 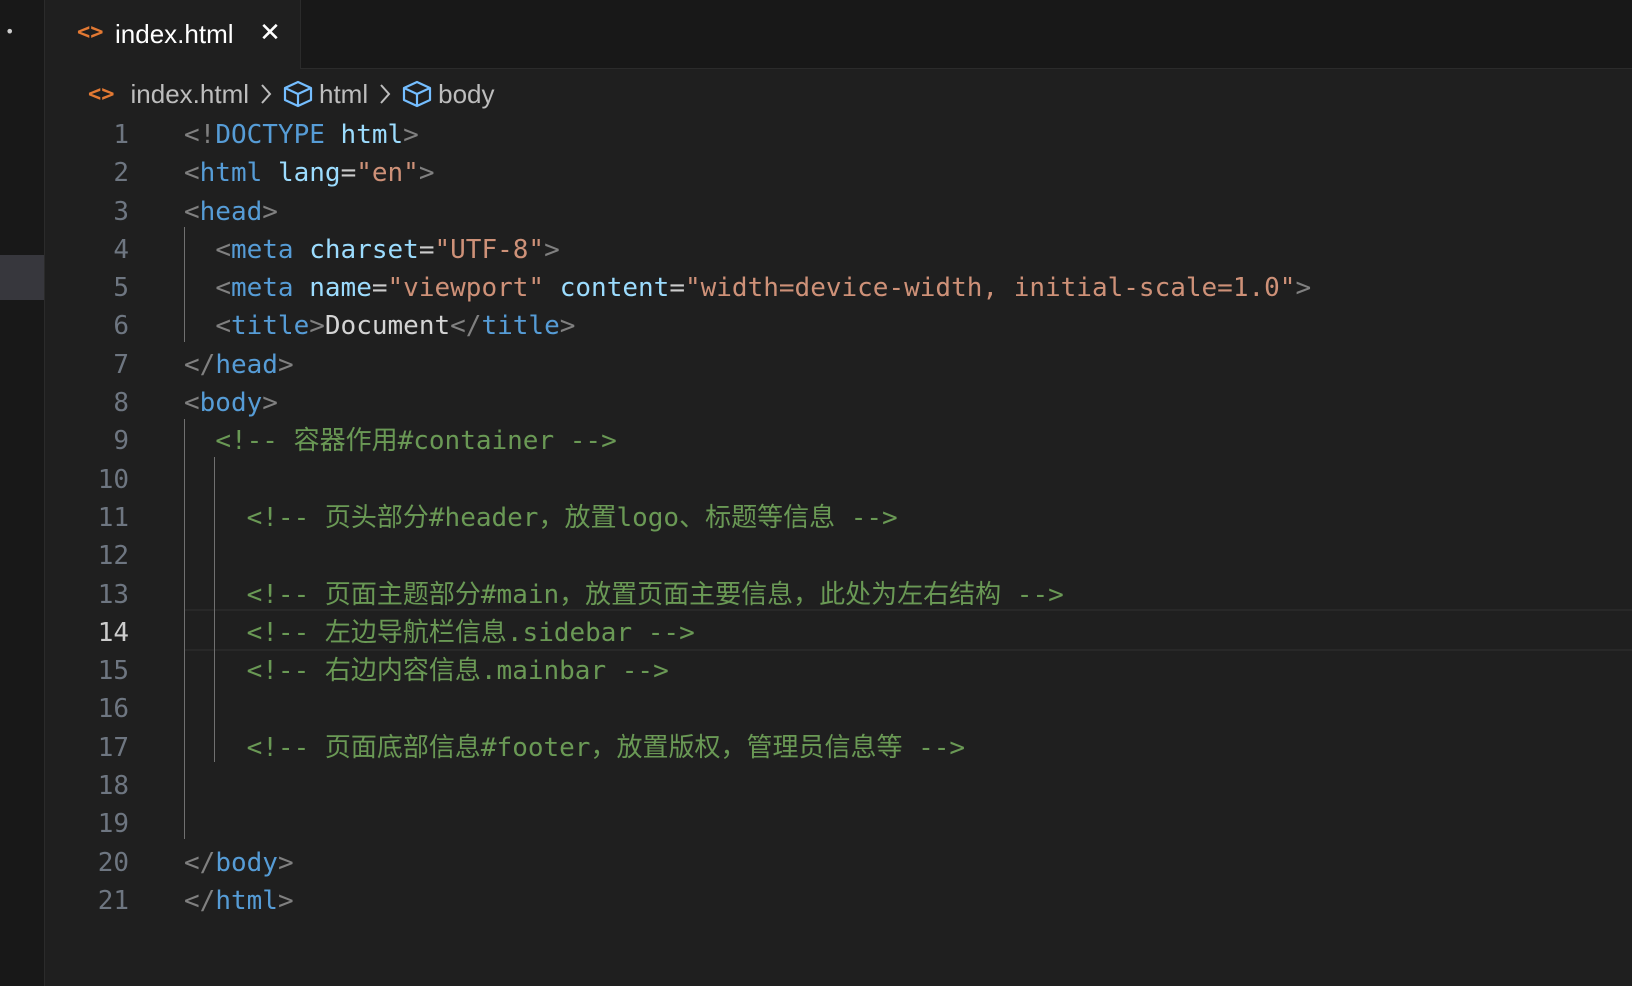 I want to click on breadcrumb-file: <> index.html, so click(x=168, y=94).